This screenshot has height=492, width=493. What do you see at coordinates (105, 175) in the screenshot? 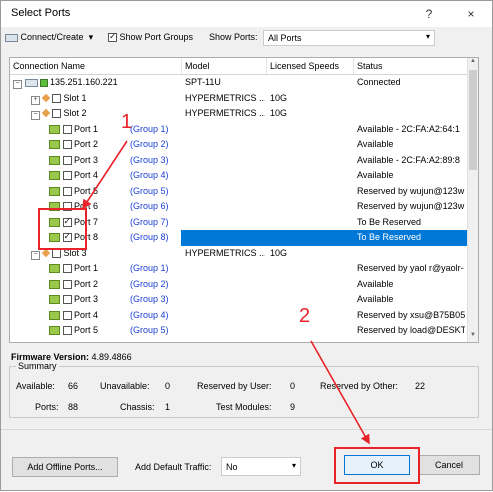
I see `arrow-to-ports` at bounding box center [105, 175].